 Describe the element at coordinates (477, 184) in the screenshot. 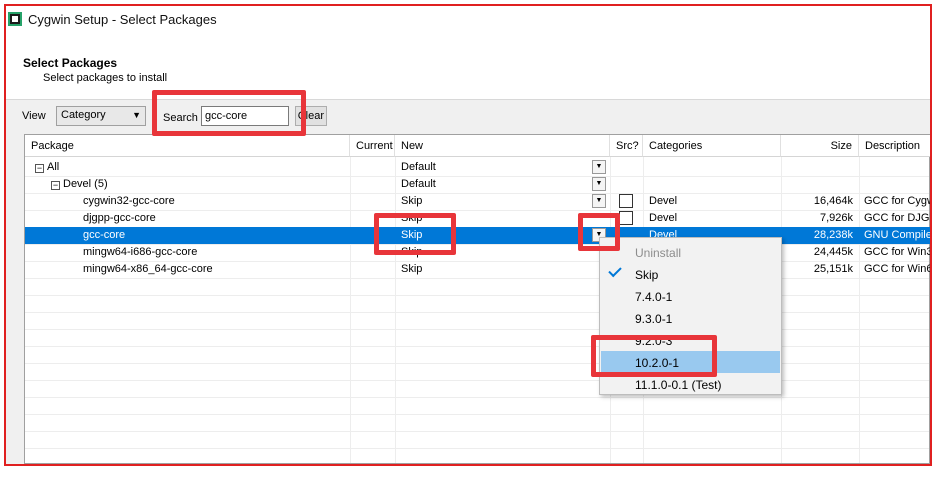

I see `tree-row-devel: − Devel (5) Default ▼` at that location.